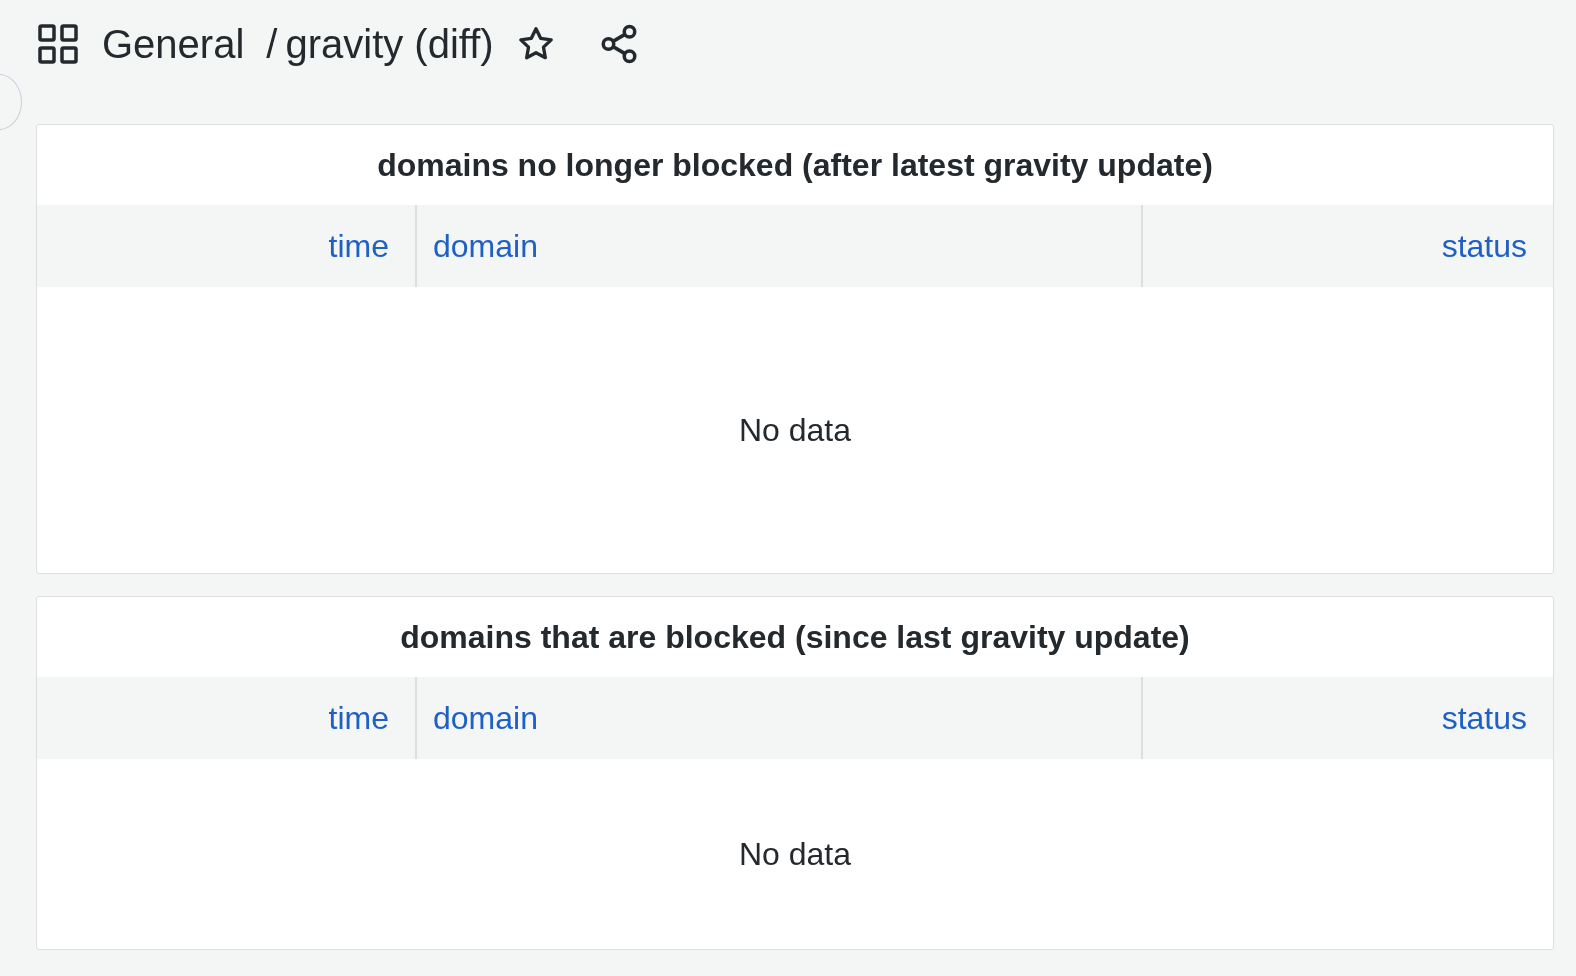 The width and height of the screenshot is (1576, 976). Describe the element at coordinates (173, 44) in the screenshot. I see `folder-link: General` at that location.